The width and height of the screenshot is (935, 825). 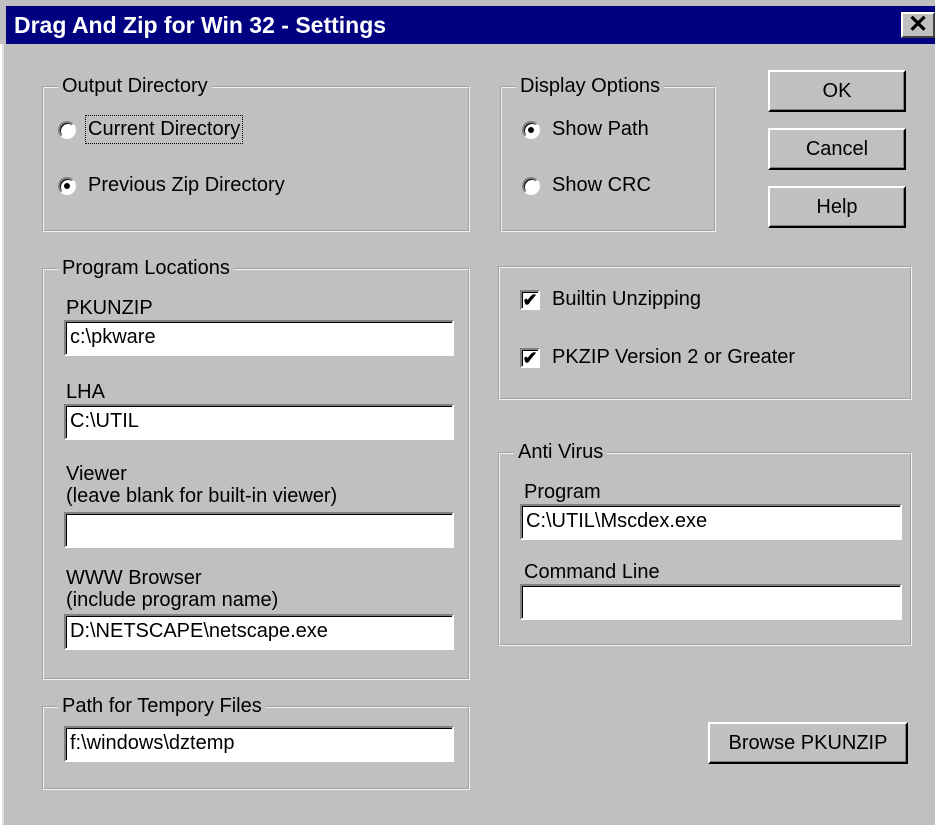 What do you see at coordinates (837, 207) in the screenshot?
I see `help-button: Help` at bounding box center [837, 207].